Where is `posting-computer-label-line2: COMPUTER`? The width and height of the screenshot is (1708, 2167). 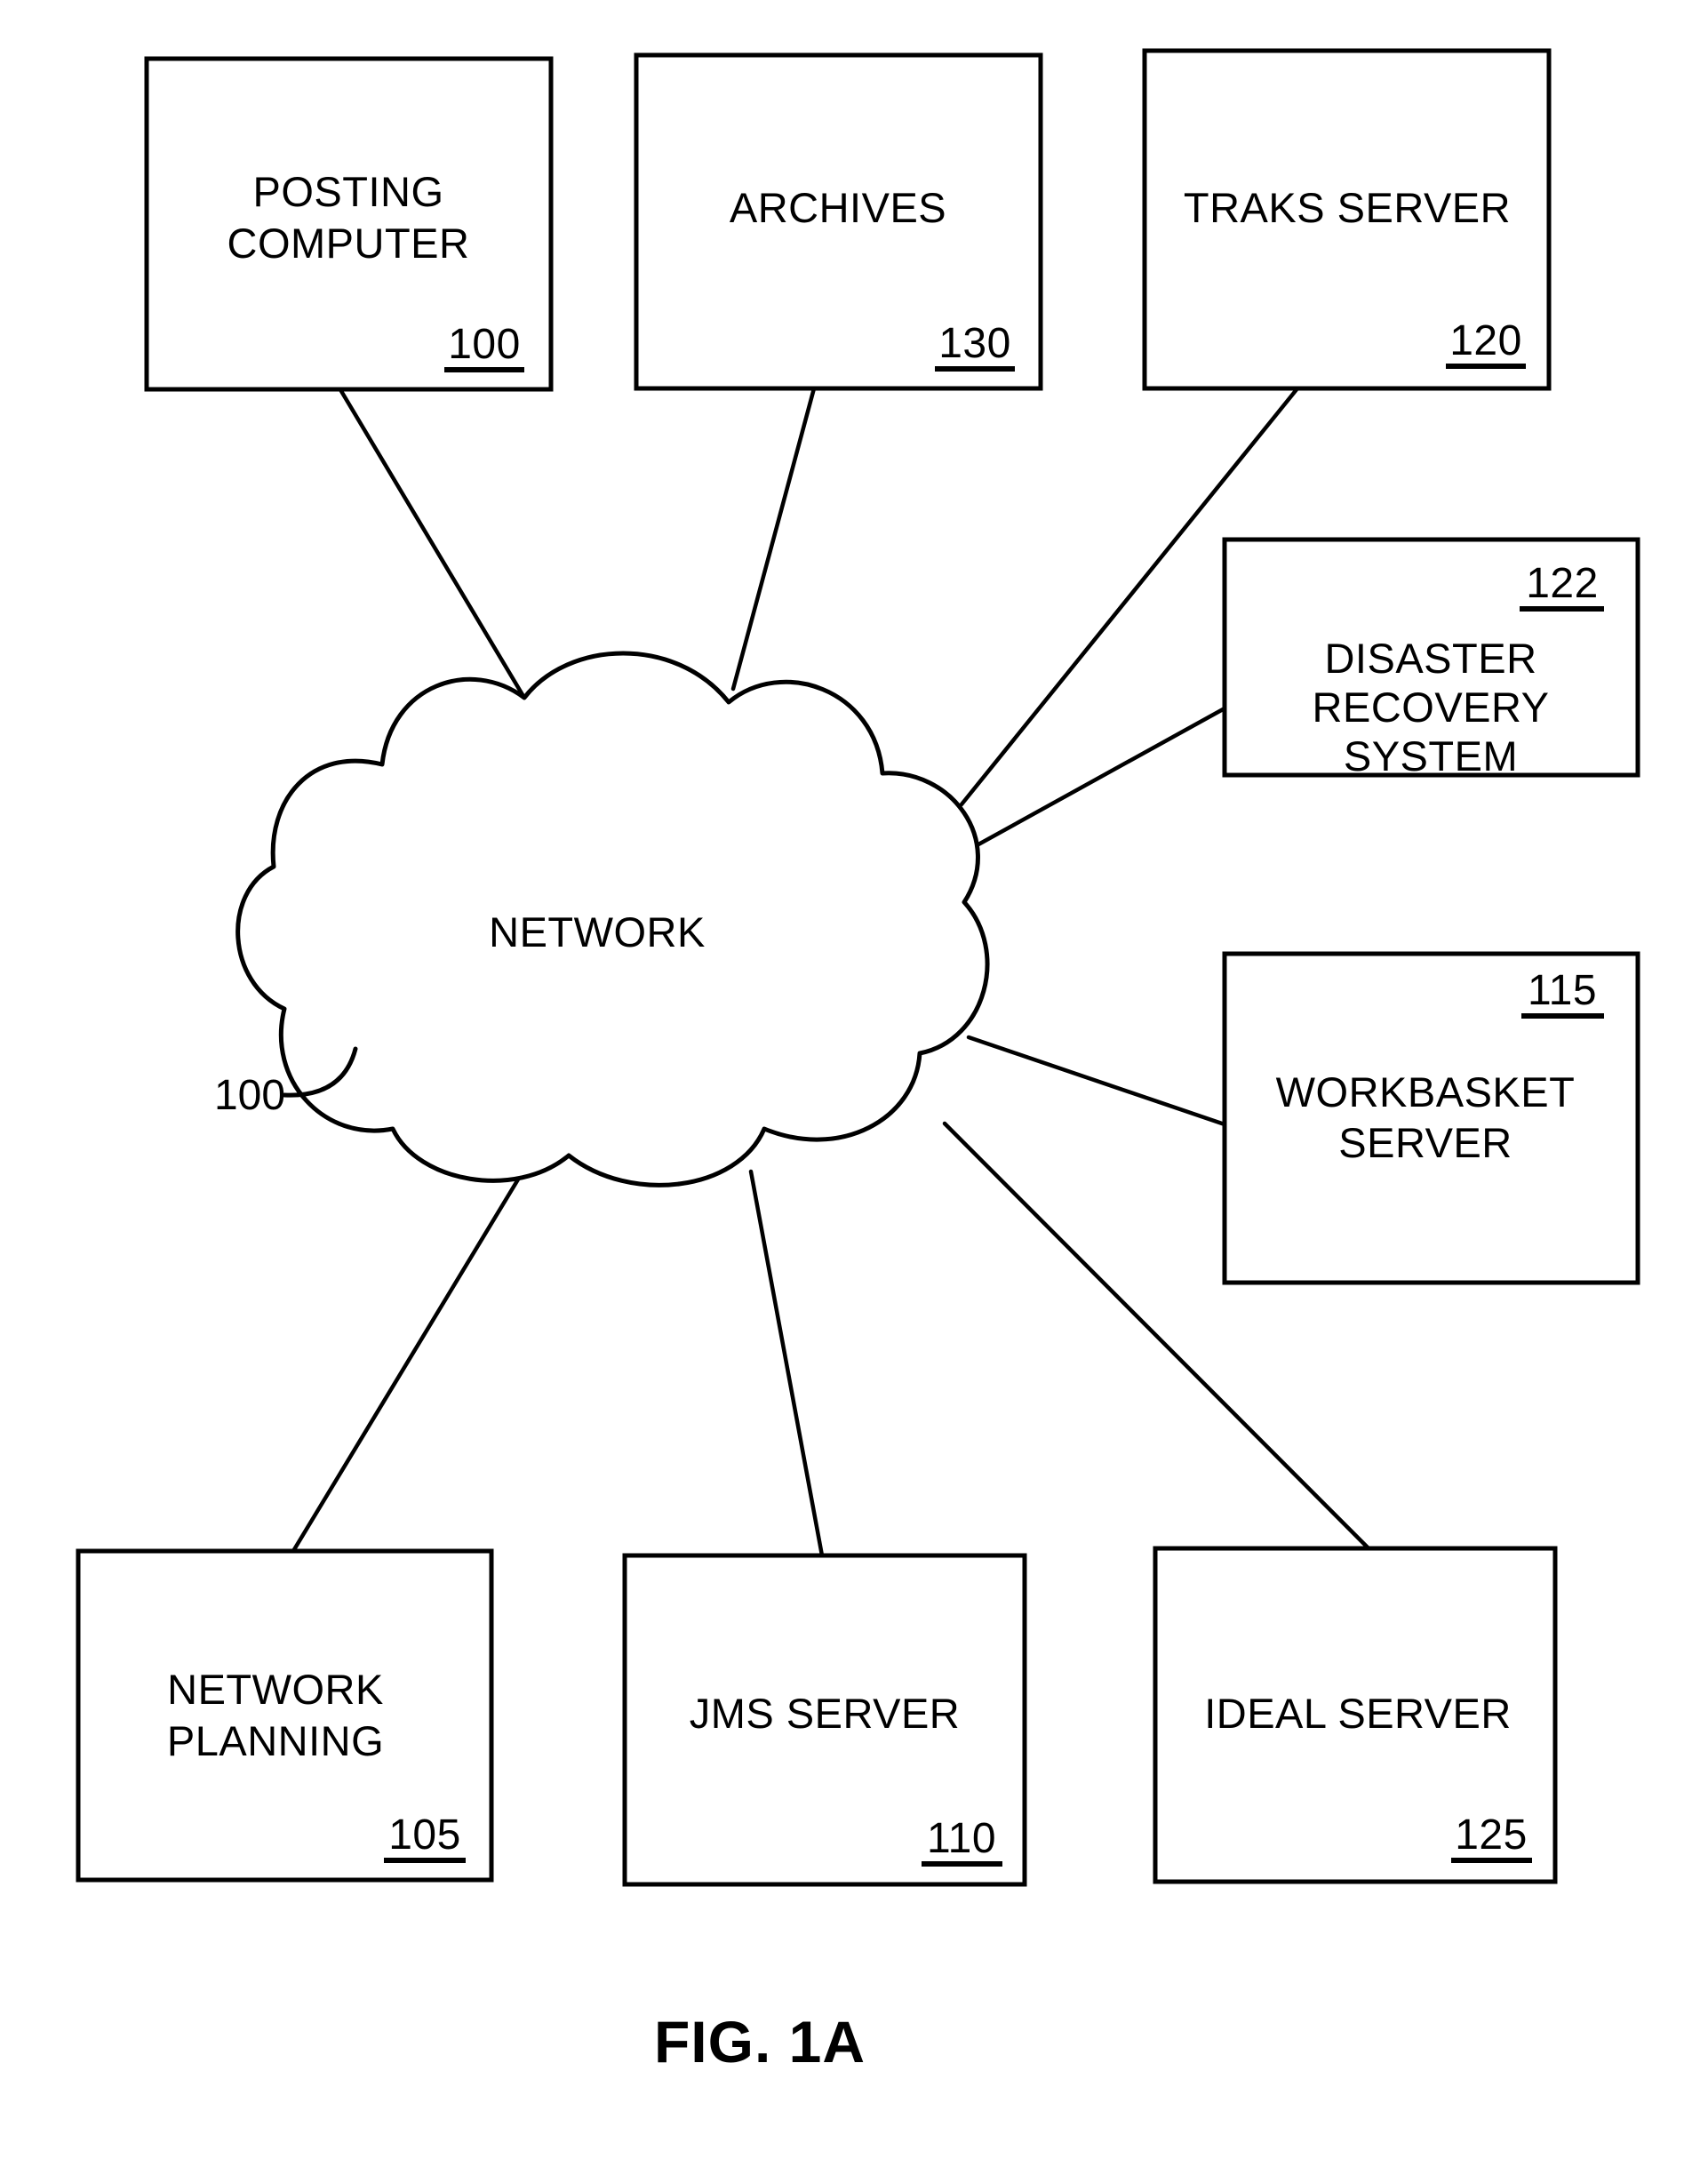
posting-computer-label-line2: COMPUTER is located at coordinates (349, 243).